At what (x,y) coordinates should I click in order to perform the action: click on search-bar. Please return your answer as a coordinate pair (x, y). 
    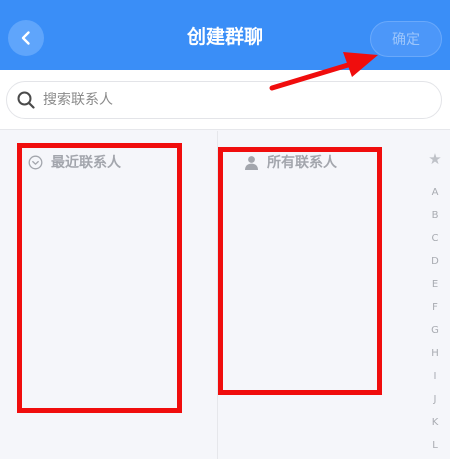
    Looking at the image, I should click on (225, 100).